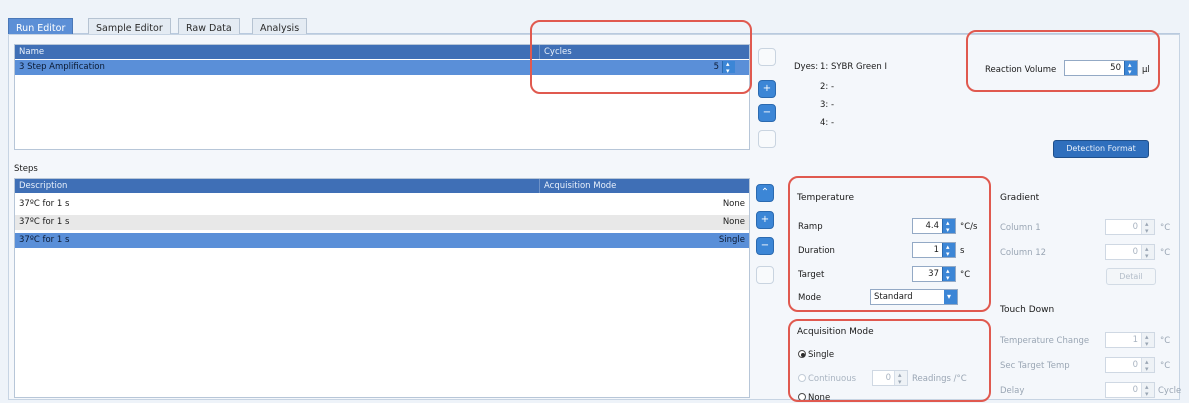  I want to click on dye-1: 1: SYBR Green I, so click(853, 67).